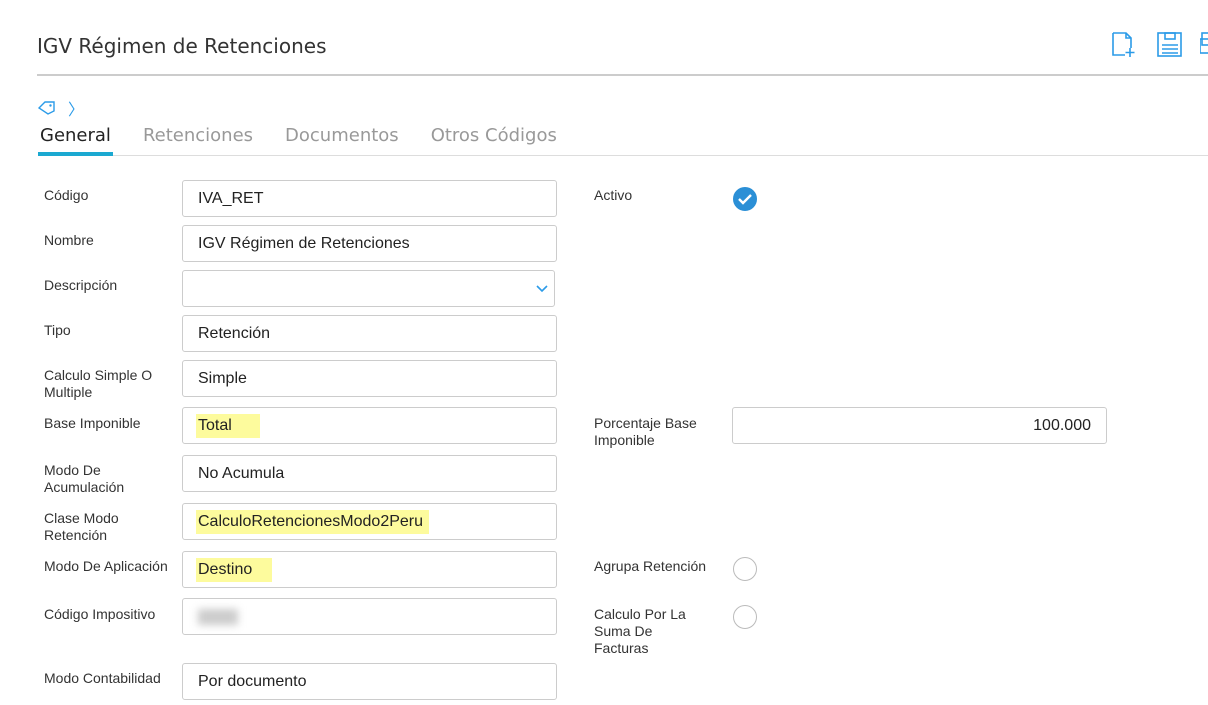  I want to click on modo-contabilidad-input: Por documento, so click(369, 681).